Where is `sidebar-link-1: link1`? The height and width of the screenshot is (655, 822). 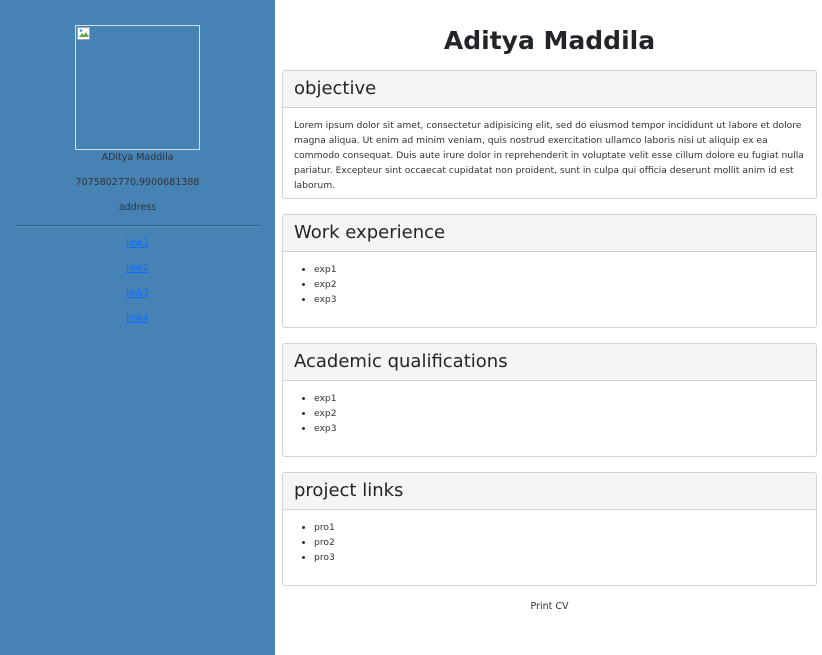
sidebar-link-1: link1 is located at coordinates (137, 244).